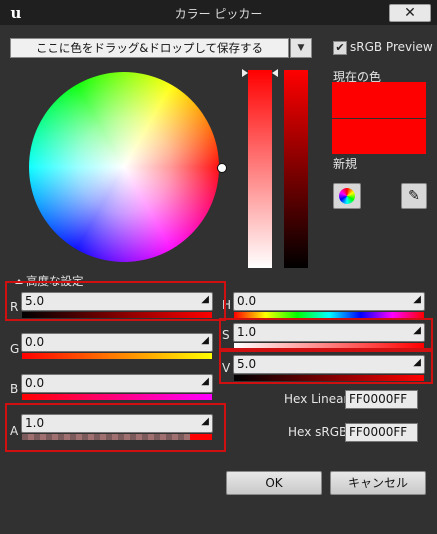 This screenshot has height=534, width=437. I want to click on color-wheel-mode-button, so click(347, 196).